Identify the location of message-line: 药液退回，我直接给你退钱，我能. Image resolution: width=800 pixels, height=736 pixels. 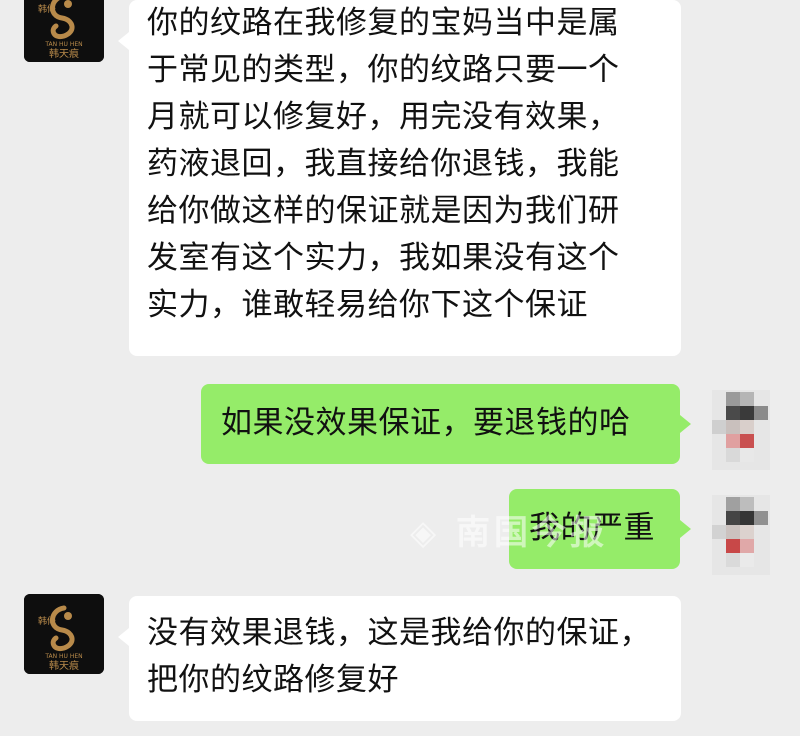
(383, 164).